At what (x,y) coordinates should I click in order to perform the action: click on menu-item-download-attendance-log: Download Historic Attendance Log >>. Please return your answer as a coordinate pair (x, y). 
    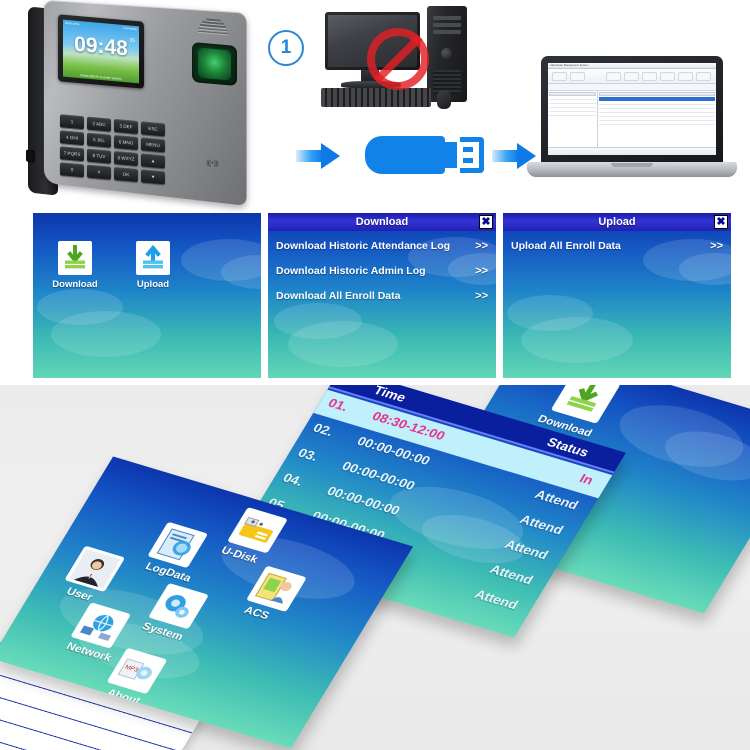
    Looking at the image, I should click on (382, 246).